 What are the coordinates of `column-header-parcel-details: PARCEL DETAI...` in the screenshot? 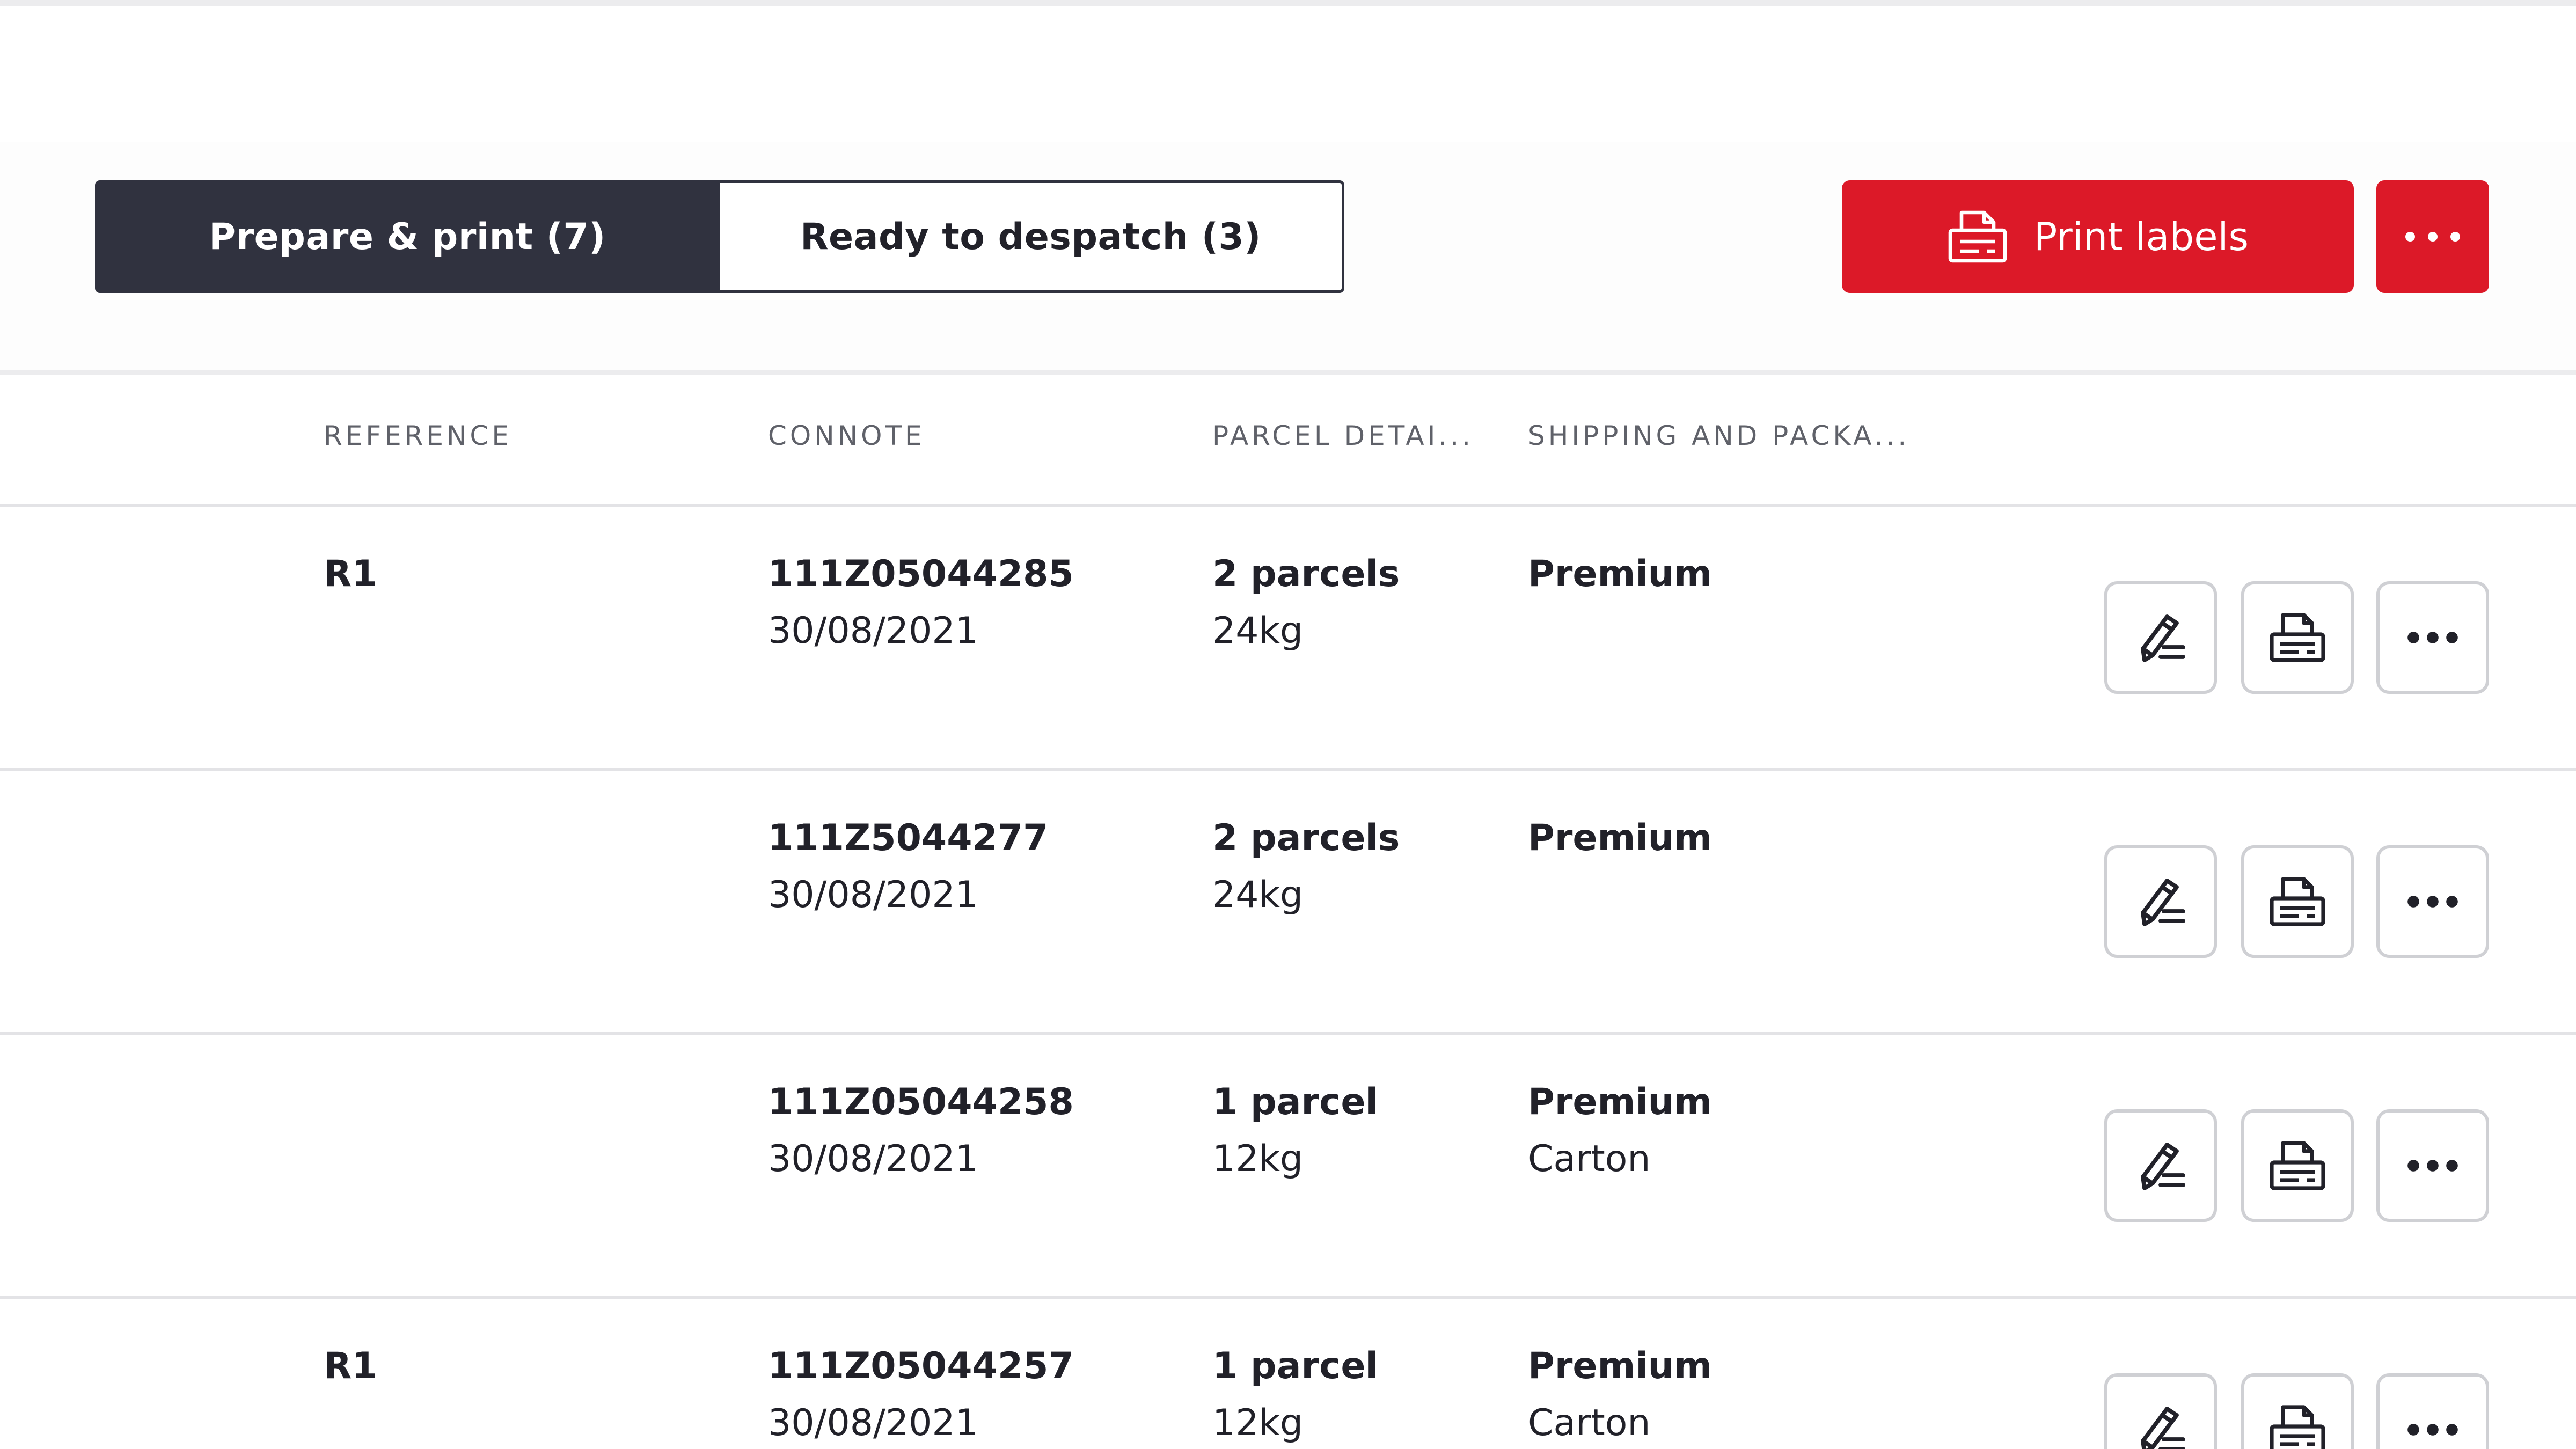 It's located at (1343, 435).